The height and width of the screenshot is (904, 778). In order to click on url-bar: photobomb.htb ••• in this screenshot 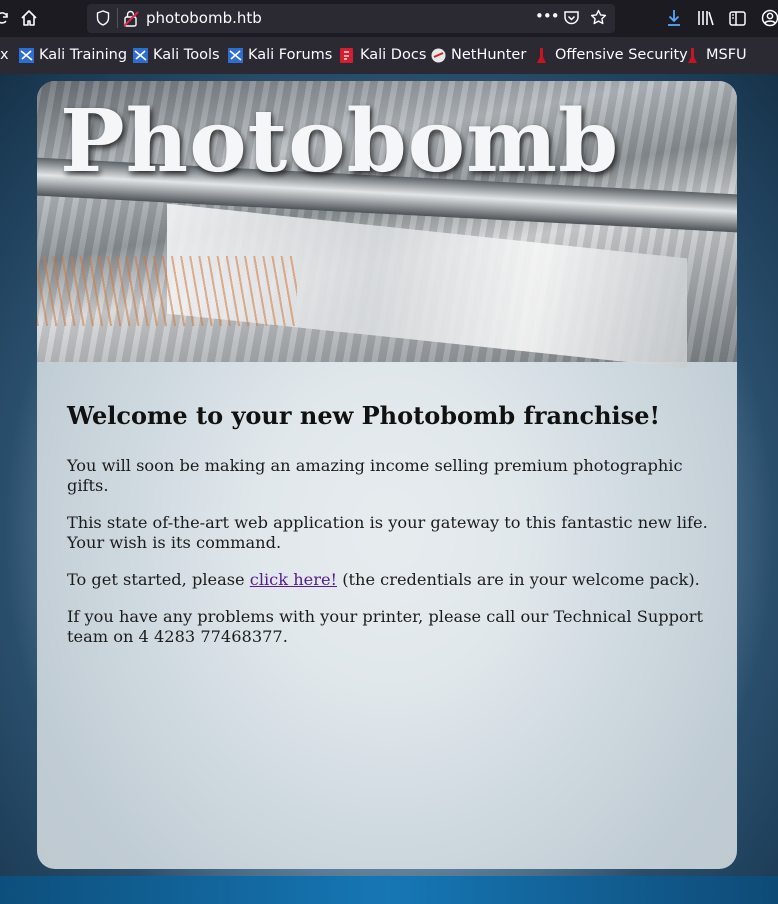, I will do `click(351, 18)`.